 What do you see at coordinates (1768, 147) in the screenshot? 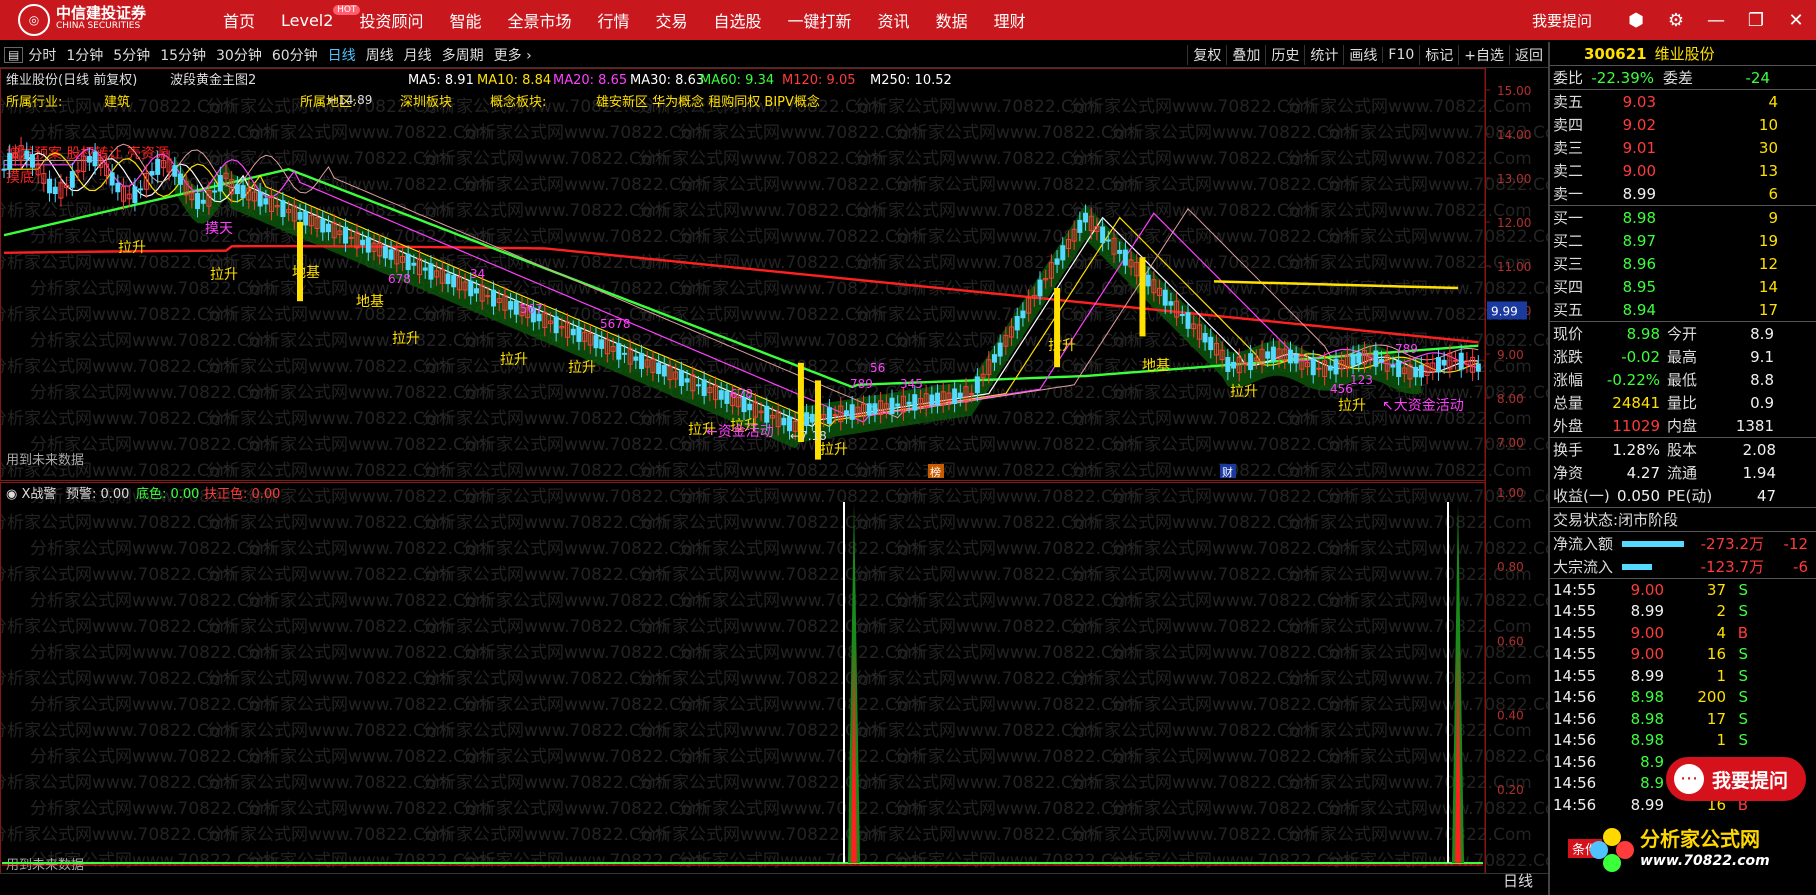
I see `sell-volume: 30` at bounding box center [1768, 147].